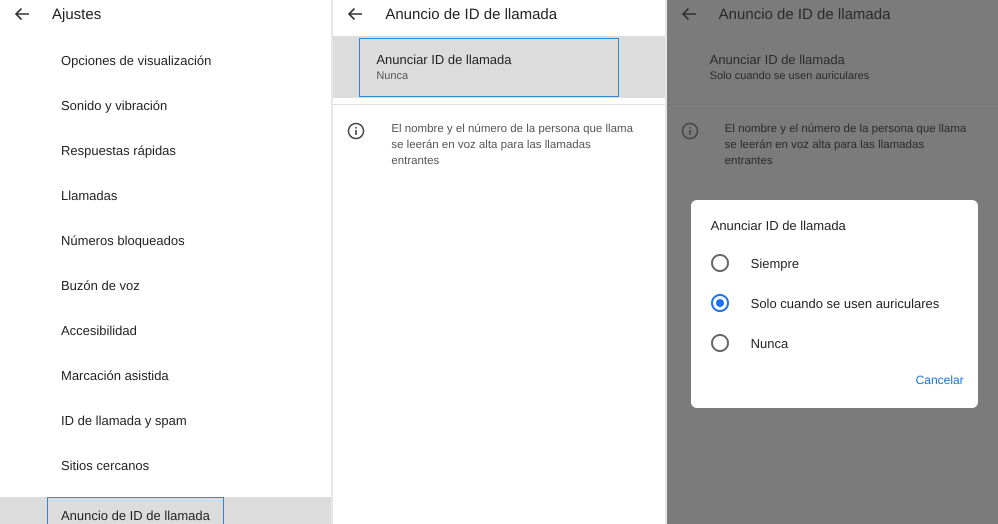  Describe the element at coordinates (769, 343) in the screenshot. I see `option-label: Nunca` at that location.